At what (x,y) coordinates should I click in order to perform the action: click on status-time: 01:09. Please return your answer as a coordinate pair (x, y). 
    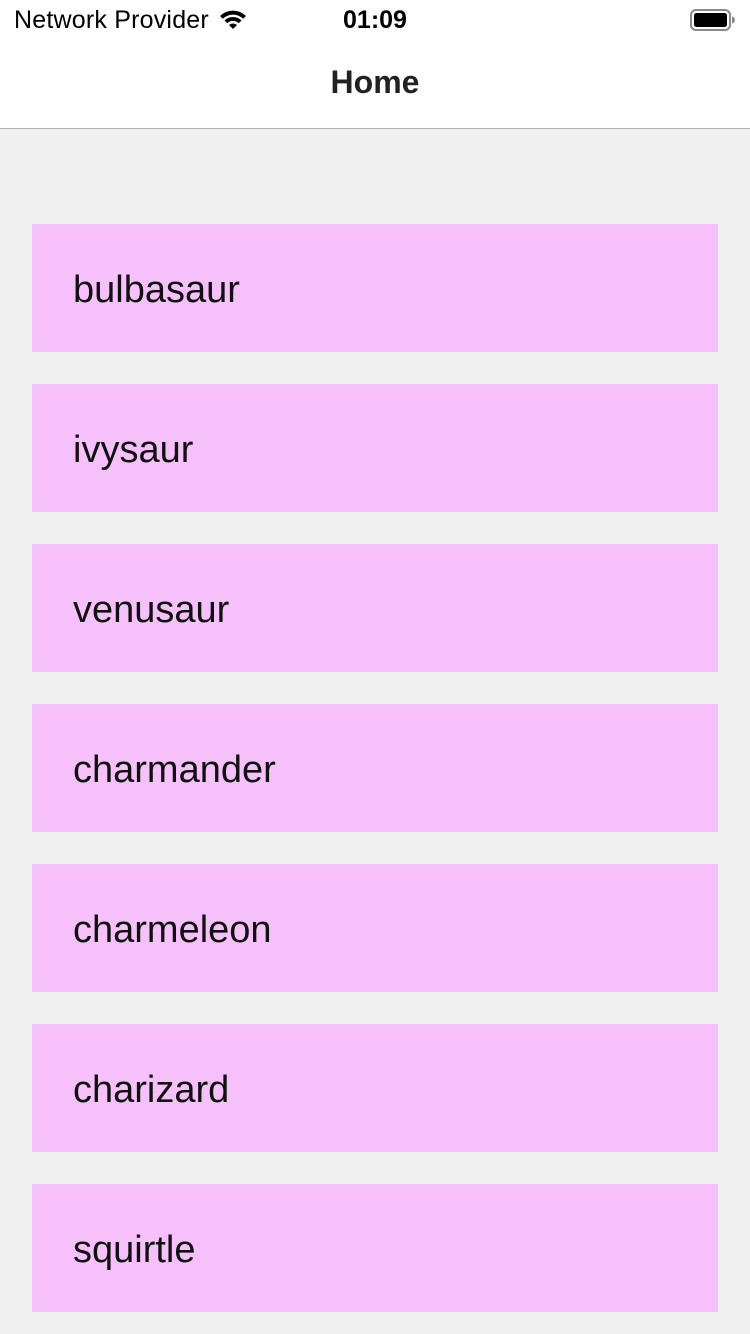
    Looking at the image, I should click on (375, 20).